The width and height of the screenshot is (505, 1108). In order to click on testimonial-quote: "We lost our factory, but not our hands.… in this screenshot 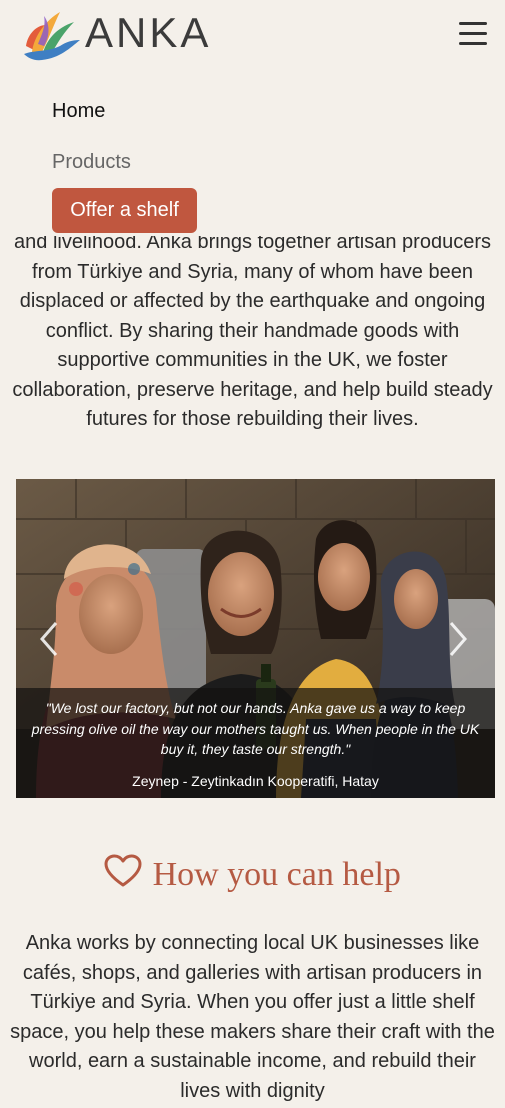, I will do `click(255, 728)`.